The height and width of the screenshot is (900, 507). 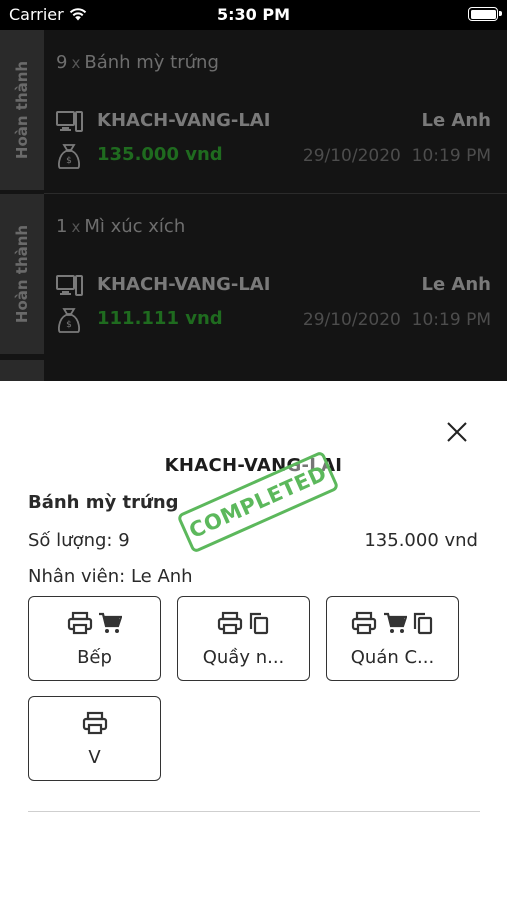 I want to click on sheet-divider, so click(x=254, y=811).